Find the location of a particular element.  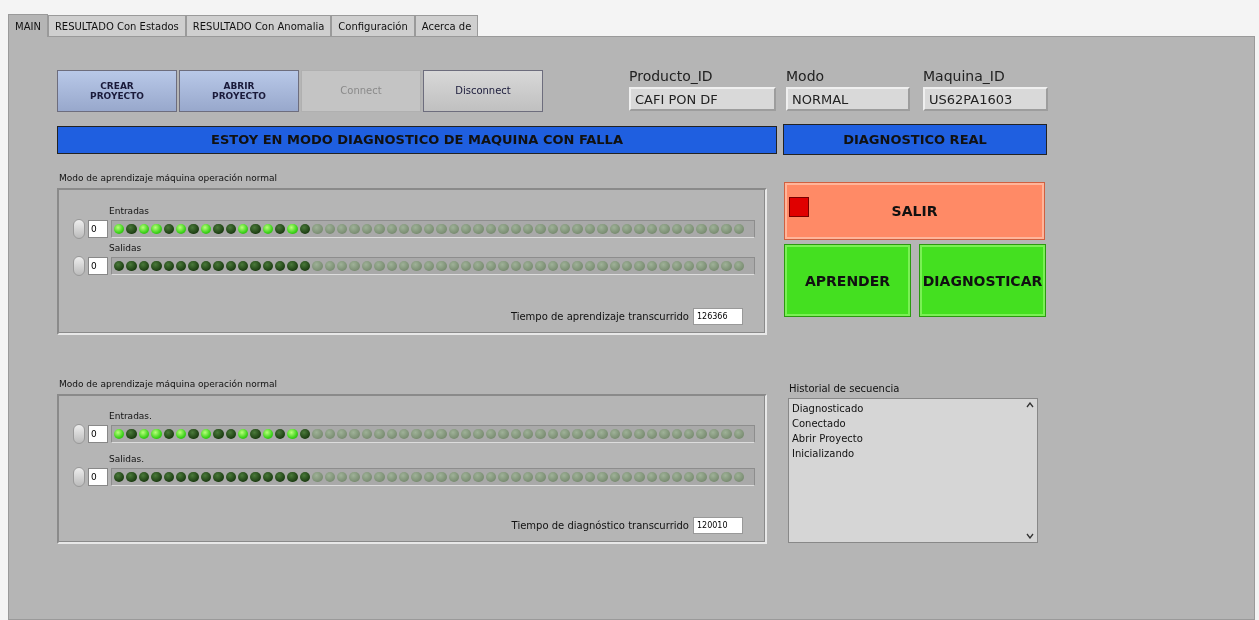

time-label: Tiempo de diagnóstico transcurrido is located at coordinates (600, 525).